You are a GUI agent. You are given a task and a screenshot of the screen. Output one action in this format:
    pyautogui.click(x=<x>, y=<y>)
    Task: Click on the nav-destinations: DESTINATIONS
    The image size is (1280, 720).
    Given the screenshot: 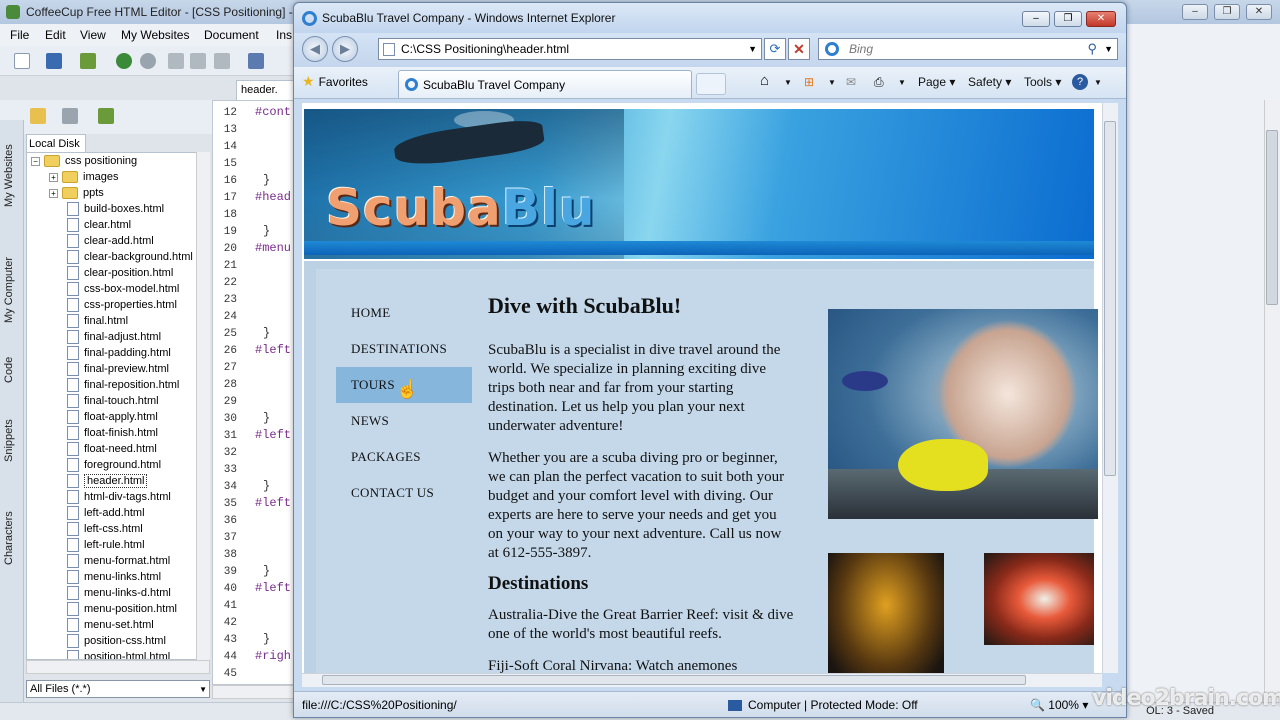 What is the action you would take?
    pyautogui.click(x=404, y=349)
    